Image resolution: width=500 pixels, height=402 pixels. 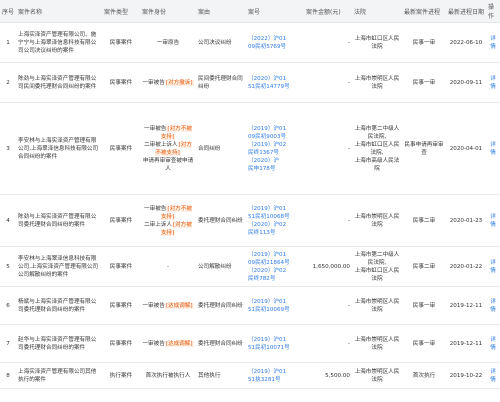 I want to click on cell-latest-stage: 民事一审, so click(x=424, y=343).